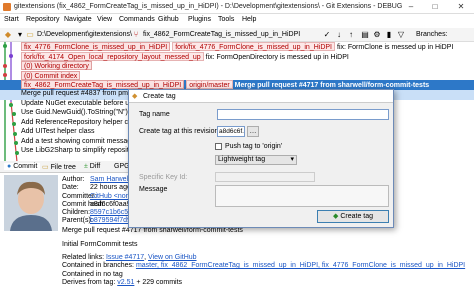 The height and width of the screenshot is (301, 474). I want to click on details-tabs: ● Commit ▭ File tree ± Diff GPG, so click(65, 167).